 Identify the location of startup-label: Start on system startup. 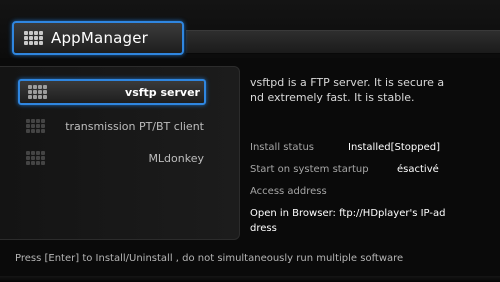
(309, 169).